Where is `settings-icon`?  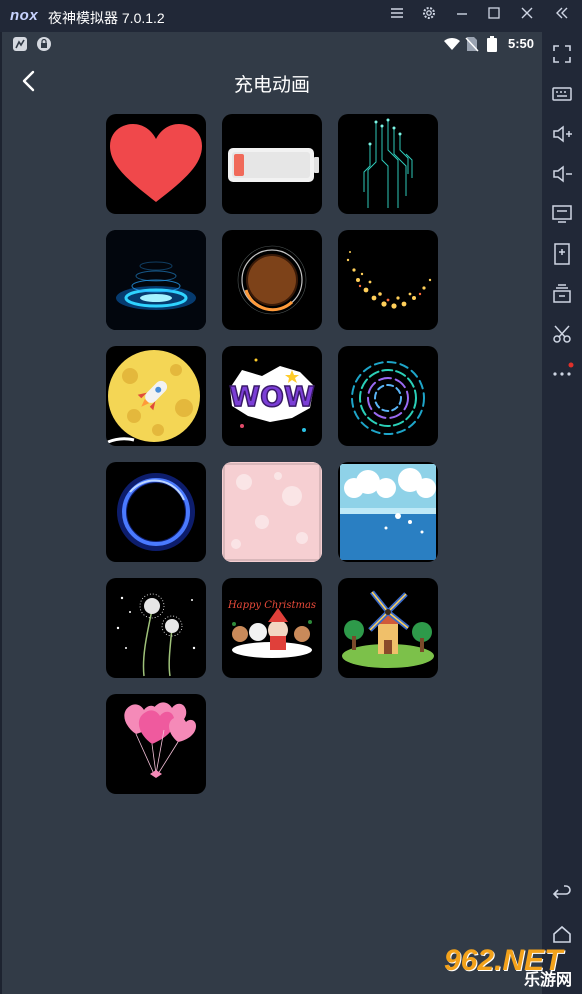
settings-icon is located at coordinates (429, 16).